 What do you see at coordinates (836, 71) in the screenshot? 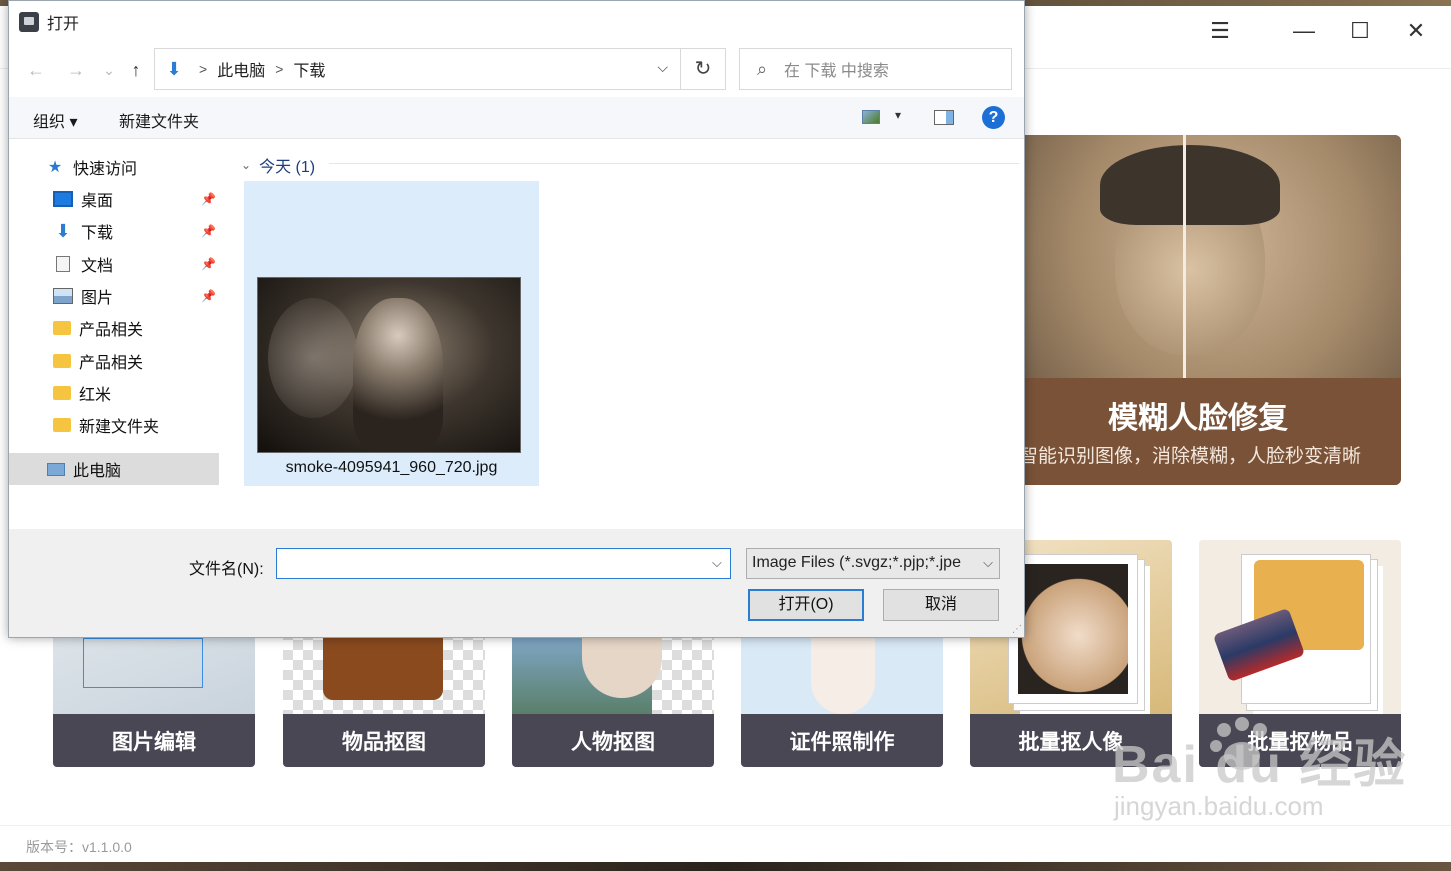
I see `search-placeholder: 在 下载 中搜索` at bounding box center [836, 71].